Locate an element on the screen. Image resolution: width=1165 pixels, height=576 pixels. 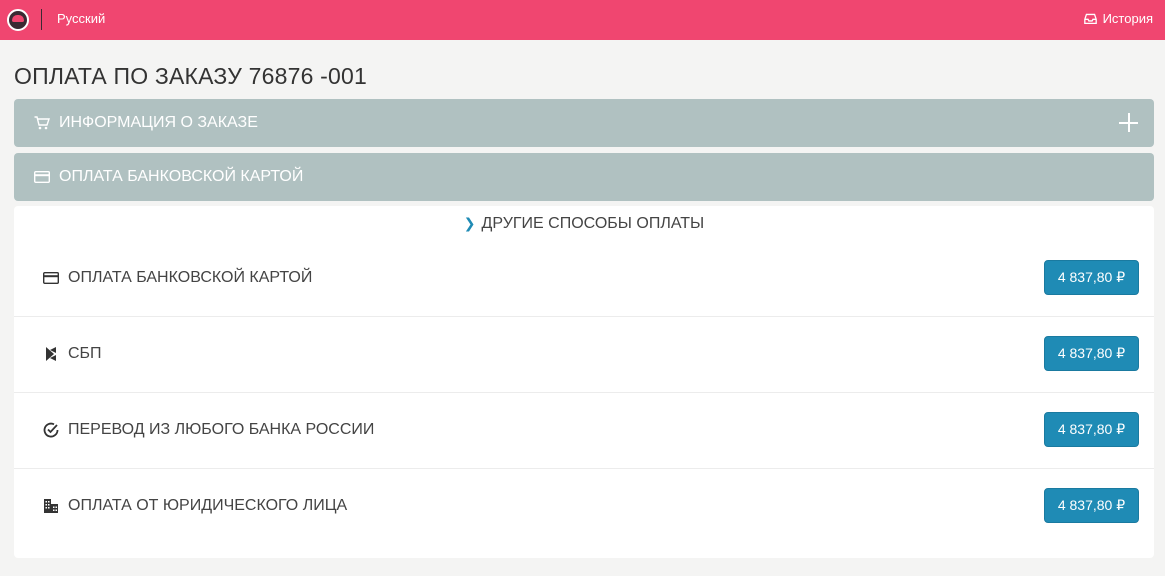
inbox-icon is located at coordinates (1090, 19).